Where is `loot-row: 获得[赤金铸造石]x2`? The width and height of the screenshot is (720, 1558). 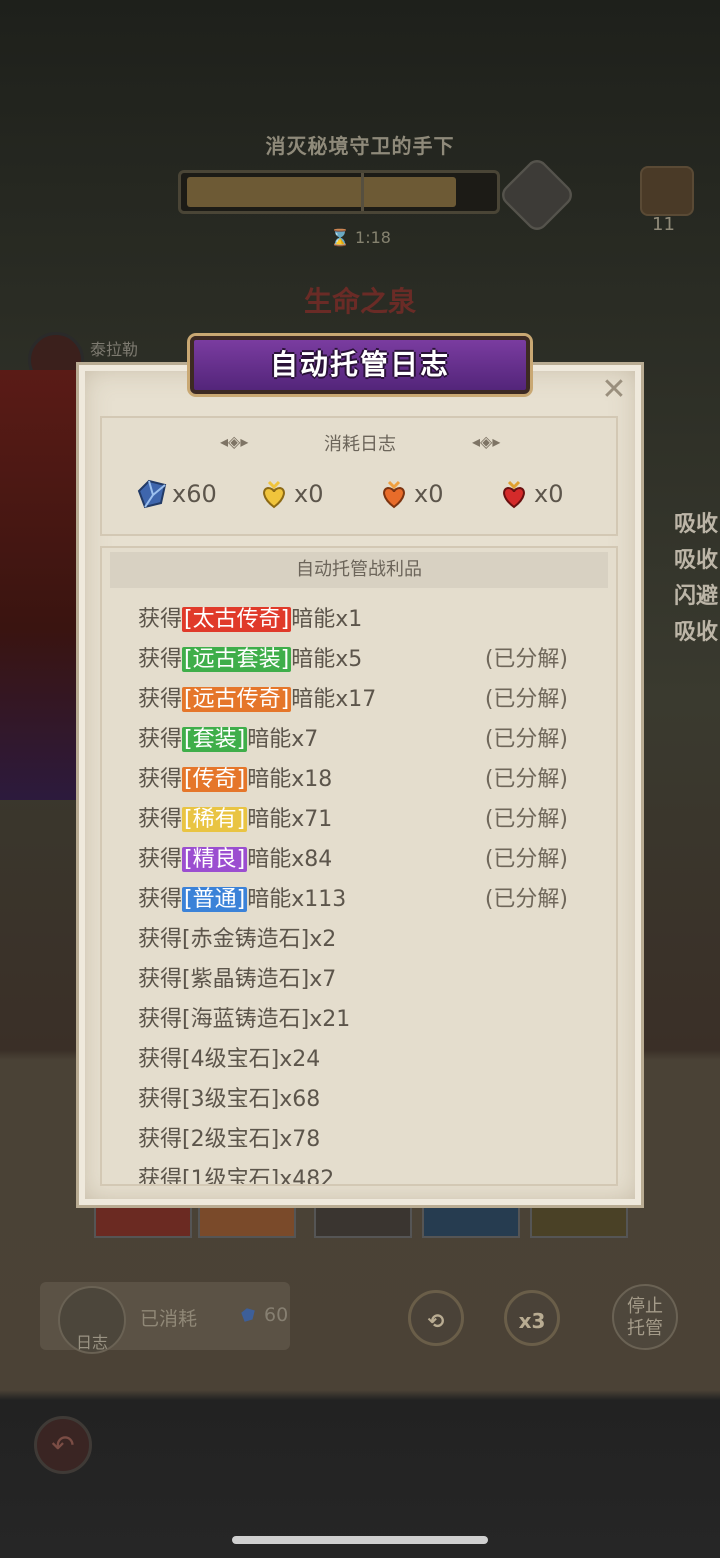
loot-row: 获得[赤金铸造石]x2 is located at coordinates (358, 940).